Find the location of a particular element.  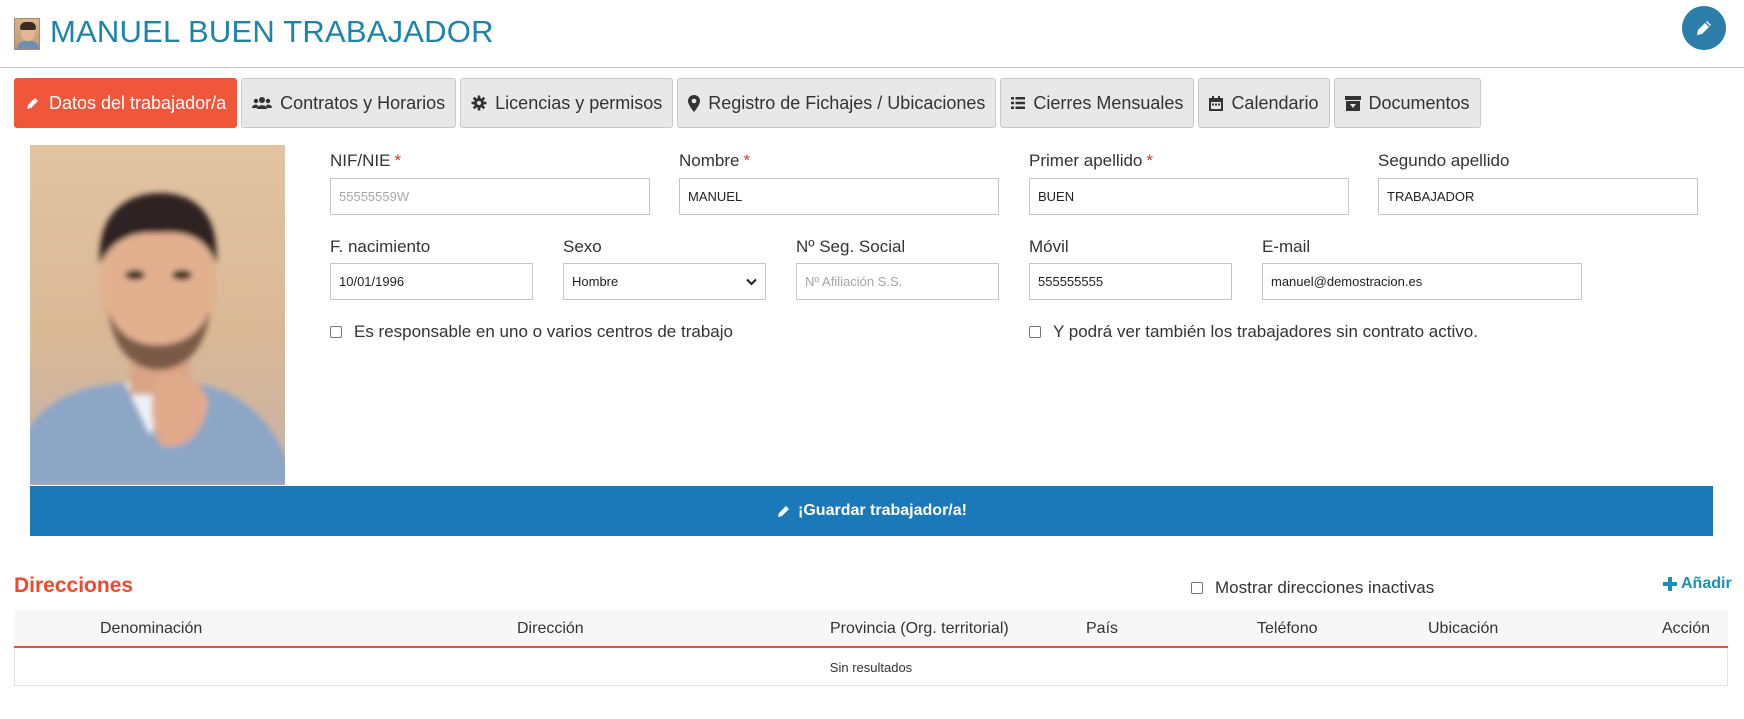

plus-icon is located at coordinates (1670, 584).